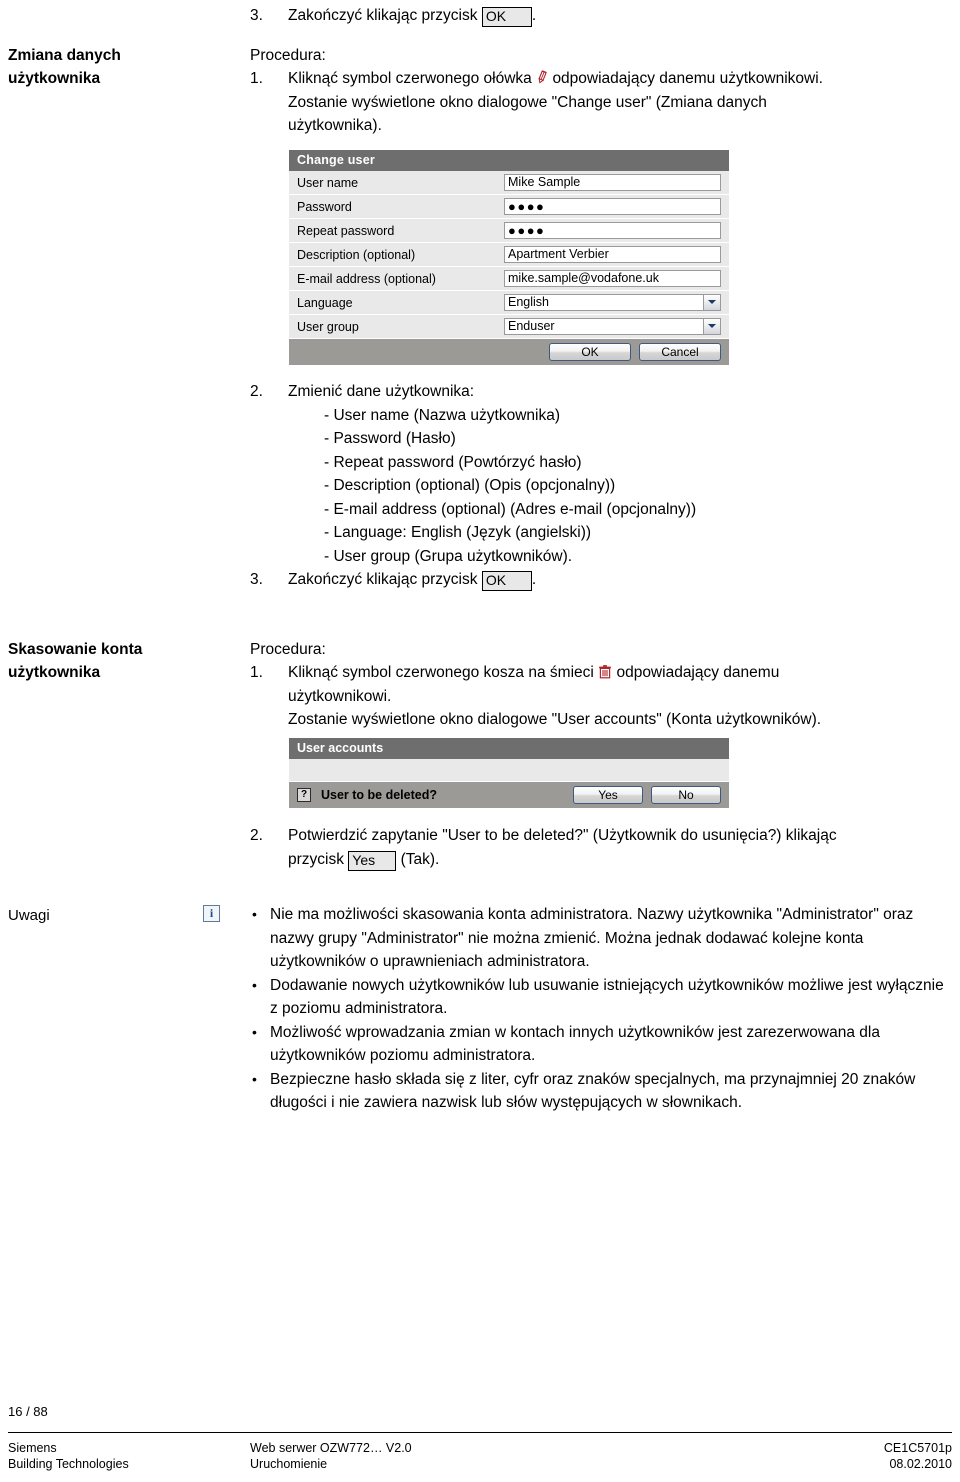  I want to click on dialog-title: Change user, so click(509, 160).